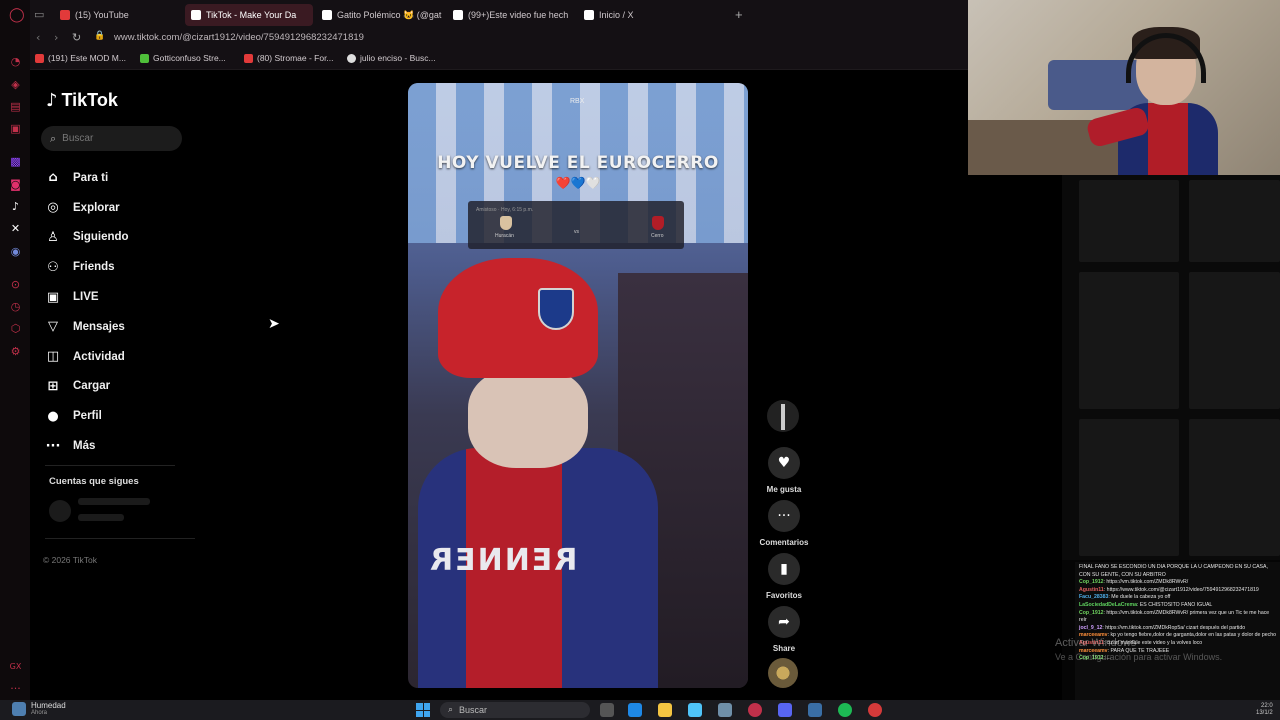  Describe the element at coordinates (82, 100) in the screenshot. I see `tiktok-logo: ♪ TikTok` at that location.